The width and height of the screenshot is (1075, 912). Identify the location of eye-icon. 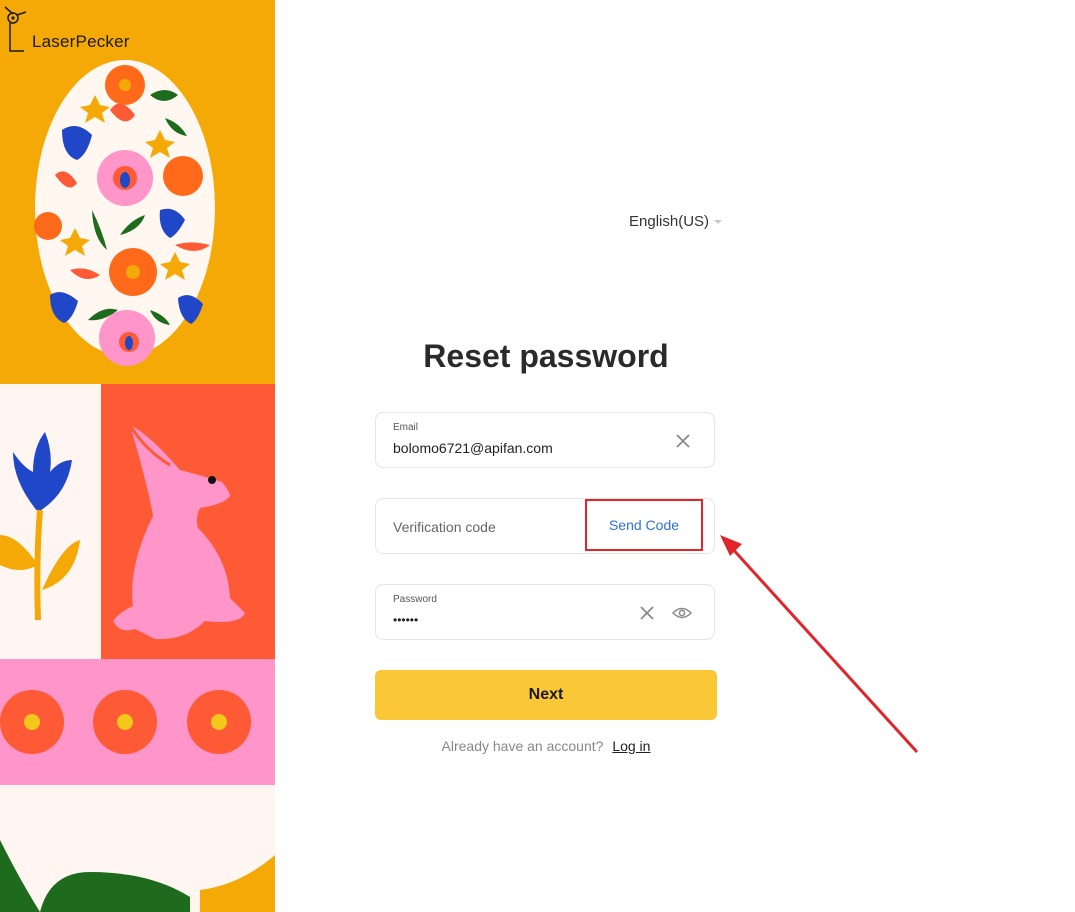
(682, 613).